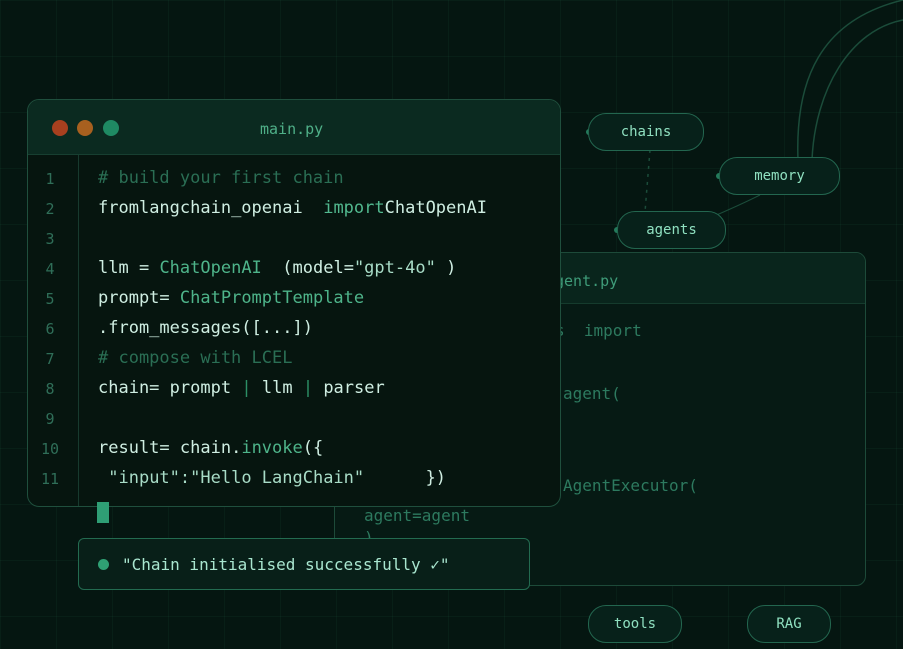 This screenshot has width=903, height=649. Describe the element at coordinates (318, 268) in the screenshot. I see `arg-open: (model=` at that location.